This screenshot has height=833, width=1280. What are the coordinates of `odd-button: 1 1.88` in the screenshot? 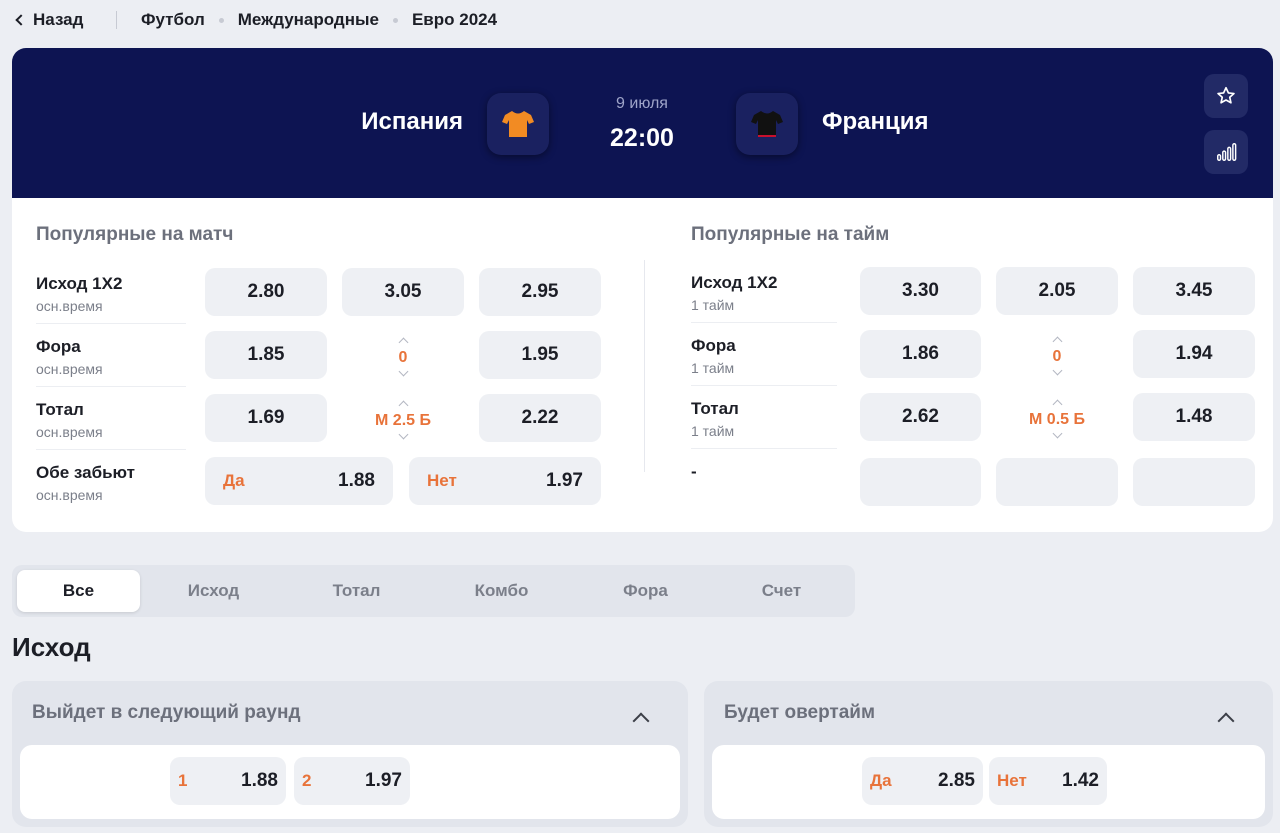 It's located at (228, 781).